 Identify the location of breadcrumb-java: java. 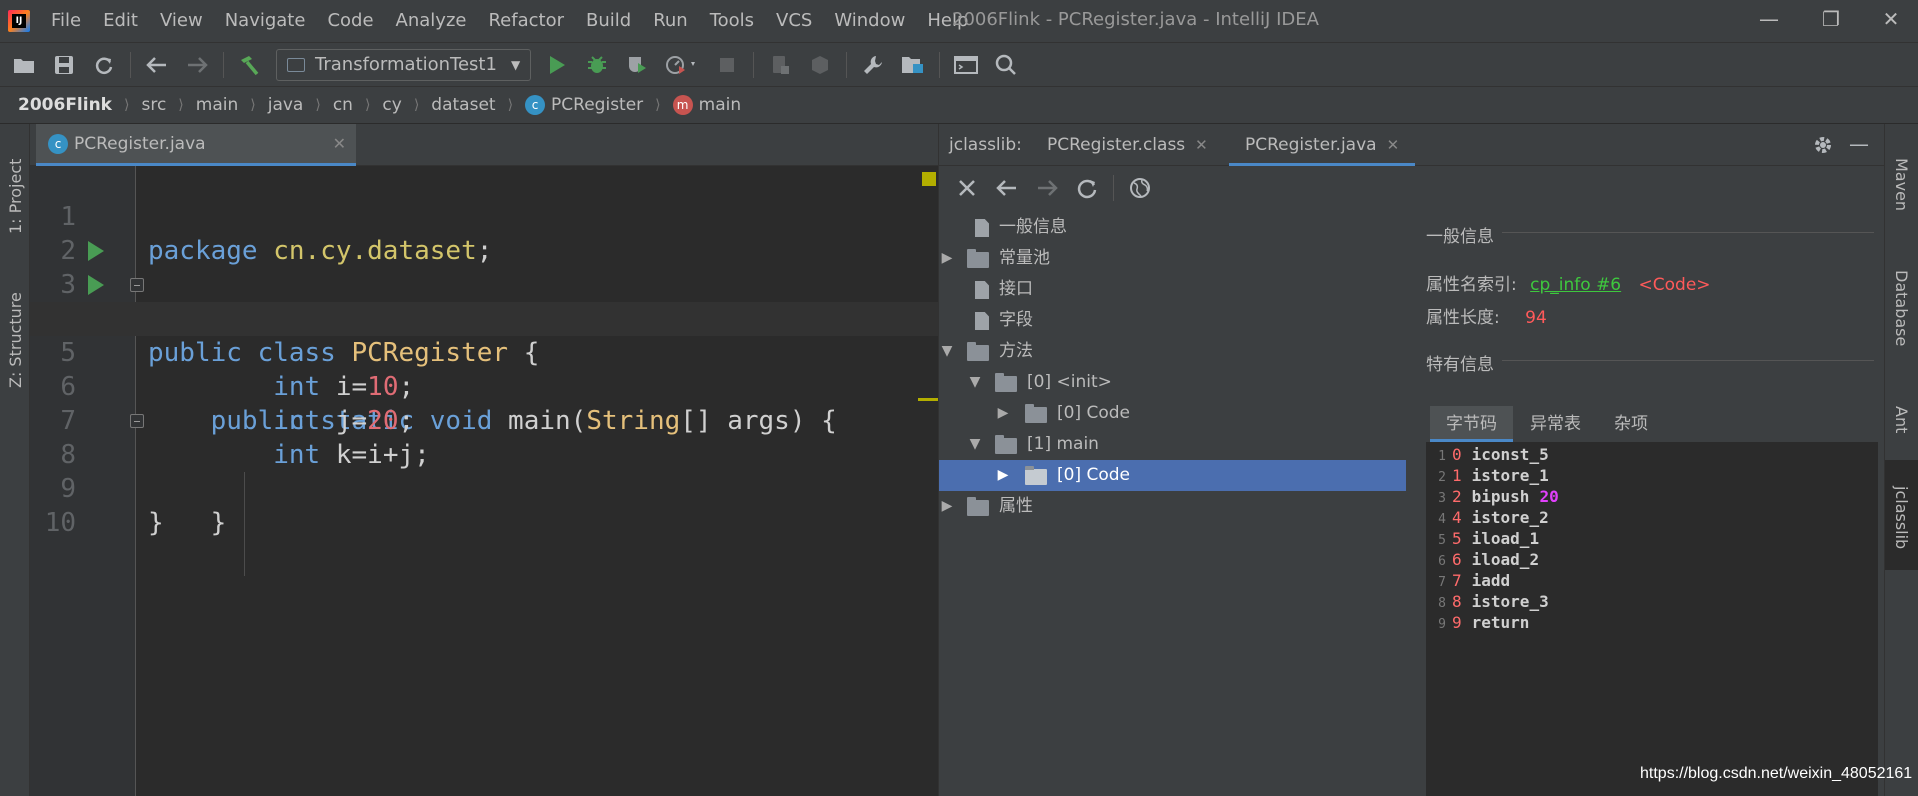
(286, 105).